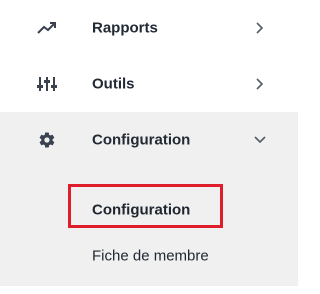 Image resolution: width=320 pixels, height=294 pixels. What do you see at coordinates (47, 84) in the screenshot?
I see `sliders-icon` at bounding box center [47, 84].